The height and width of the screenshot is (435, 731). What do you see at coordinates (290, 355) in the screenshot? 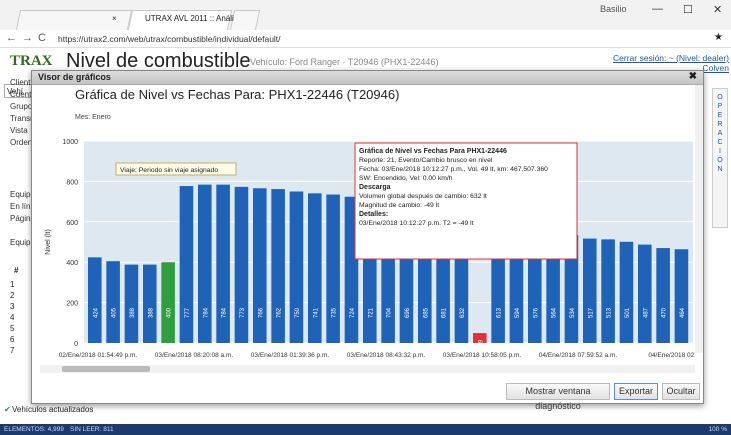
I see `x-tick-label: 03/Ene/2018 01:39:36 p.m.` at bounding box center [290, 355].